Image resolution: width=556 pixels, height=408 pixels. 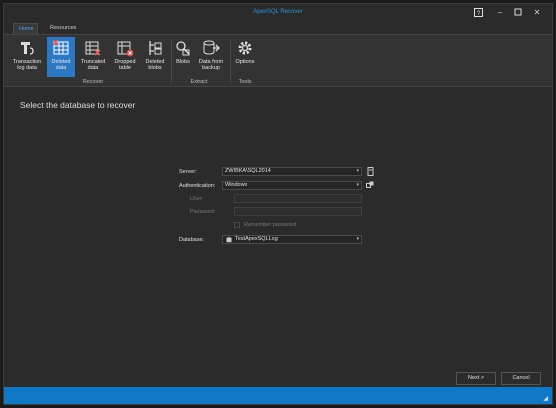 What do you see at coordinates (256, 239) in the screenshot?
I see `database-value: TestApexSQLLog` at bounding box center [256, 239].